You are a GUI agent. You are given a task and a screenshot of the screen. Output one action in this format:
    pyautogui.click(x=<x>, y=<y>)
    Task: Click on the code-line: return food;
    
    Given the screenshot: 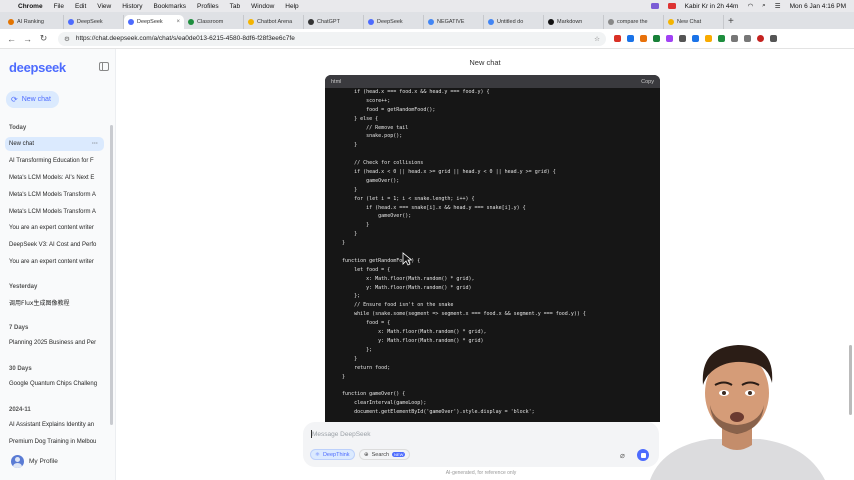 What is the action you would take?
    pyautogui.click(x=360, y=367)
    